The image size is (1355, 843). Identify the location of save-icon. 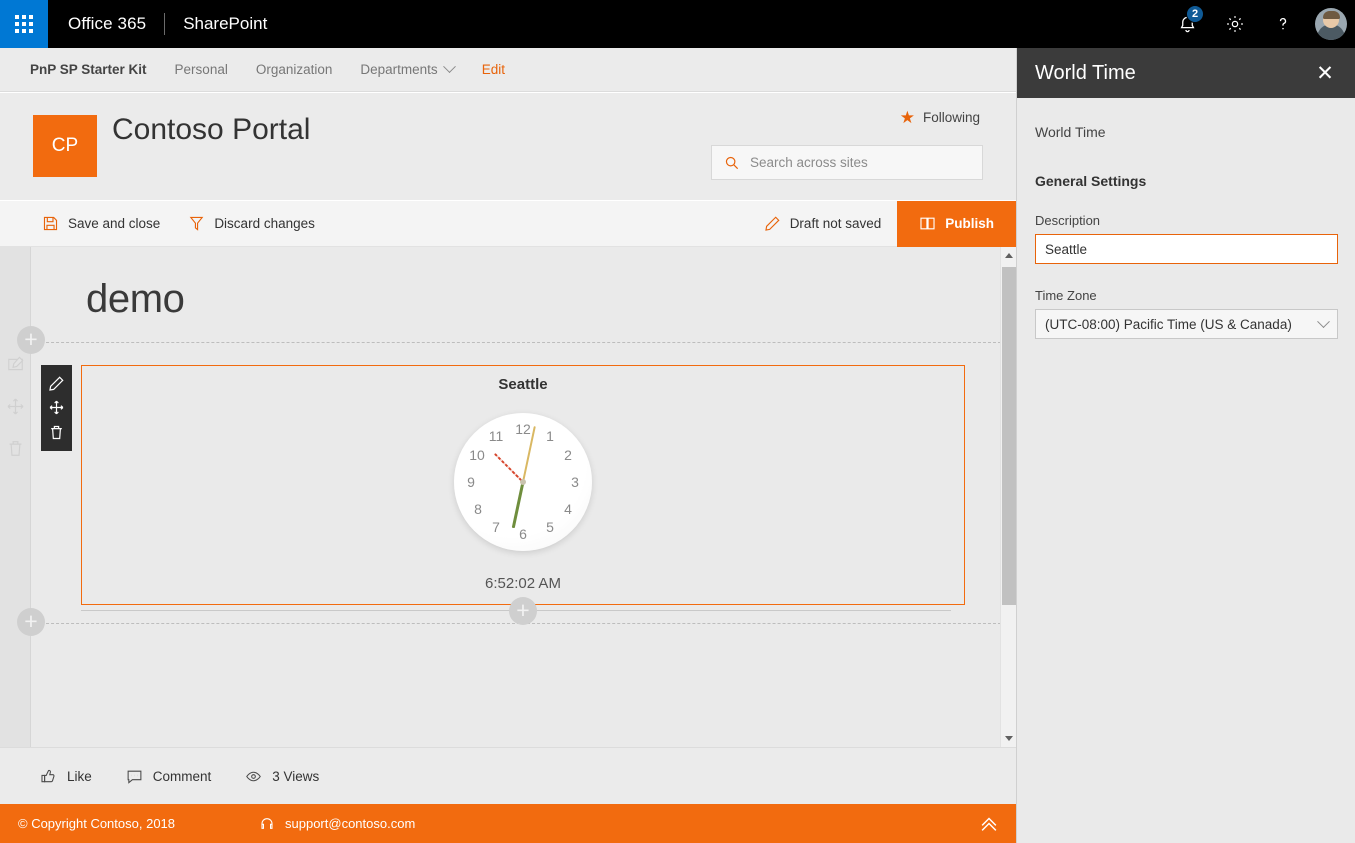
(50, 223).